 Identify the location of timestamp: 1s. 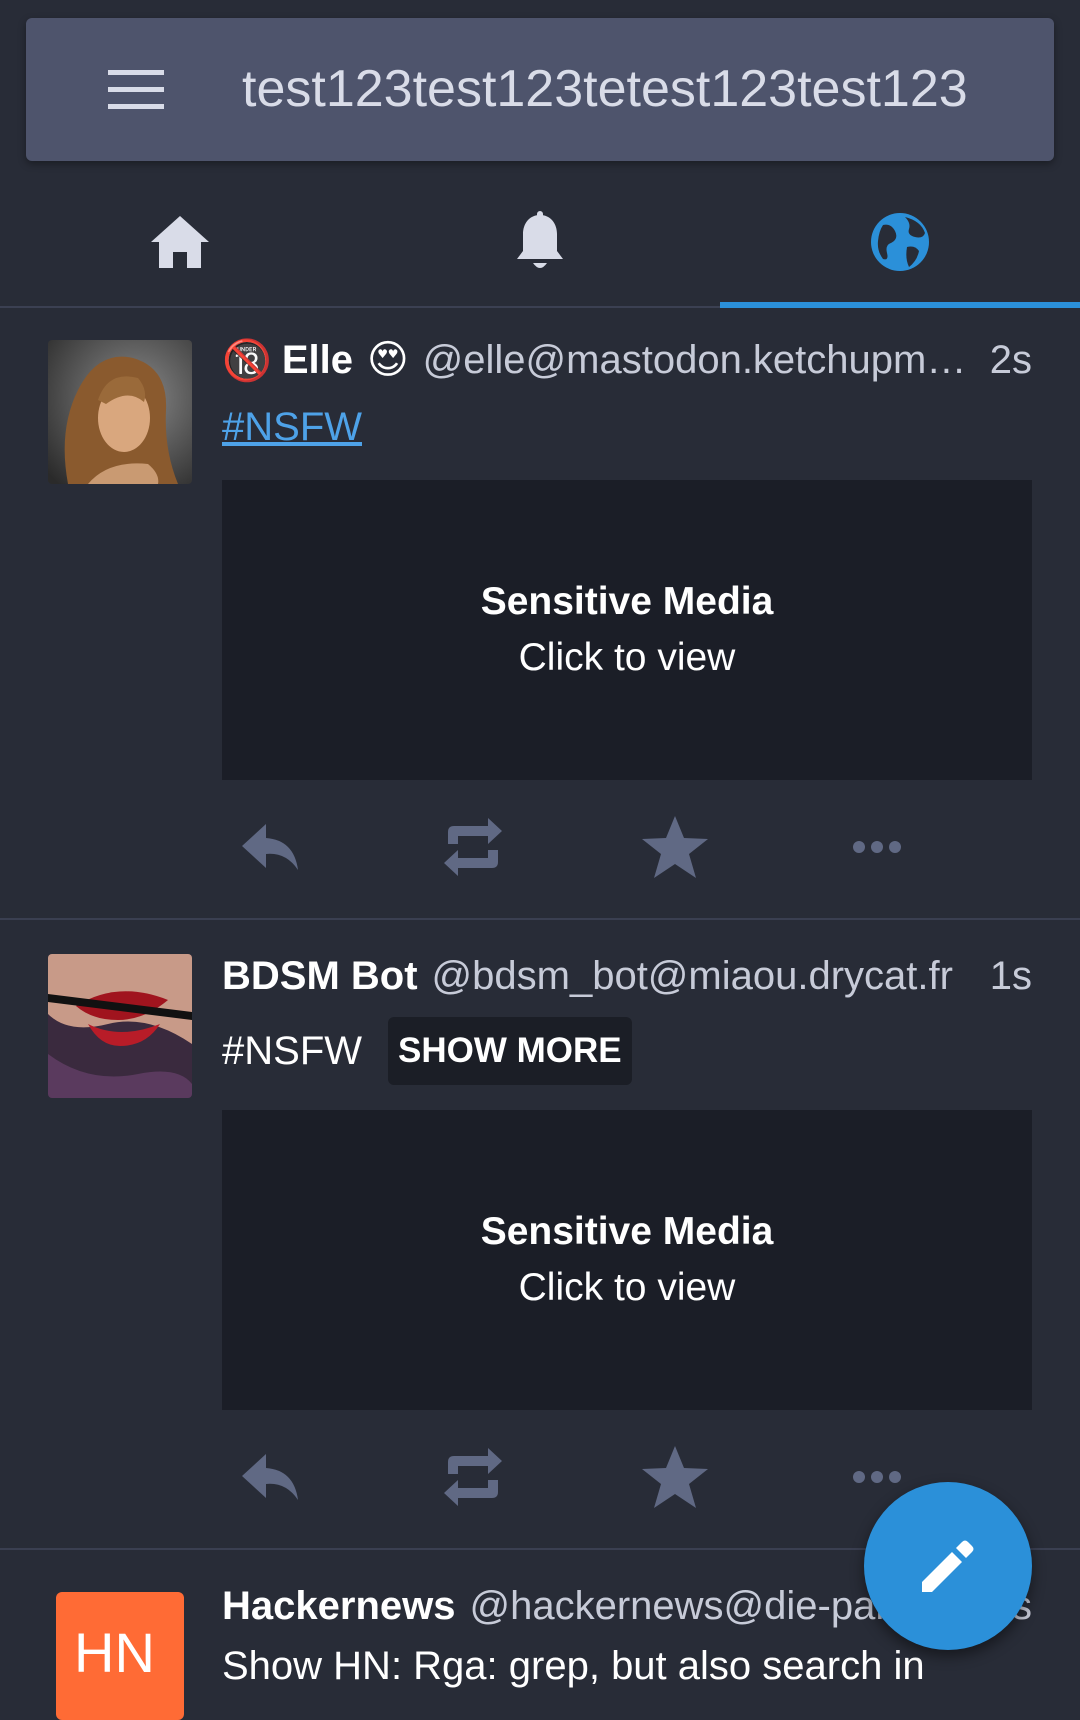
(1011, 976).